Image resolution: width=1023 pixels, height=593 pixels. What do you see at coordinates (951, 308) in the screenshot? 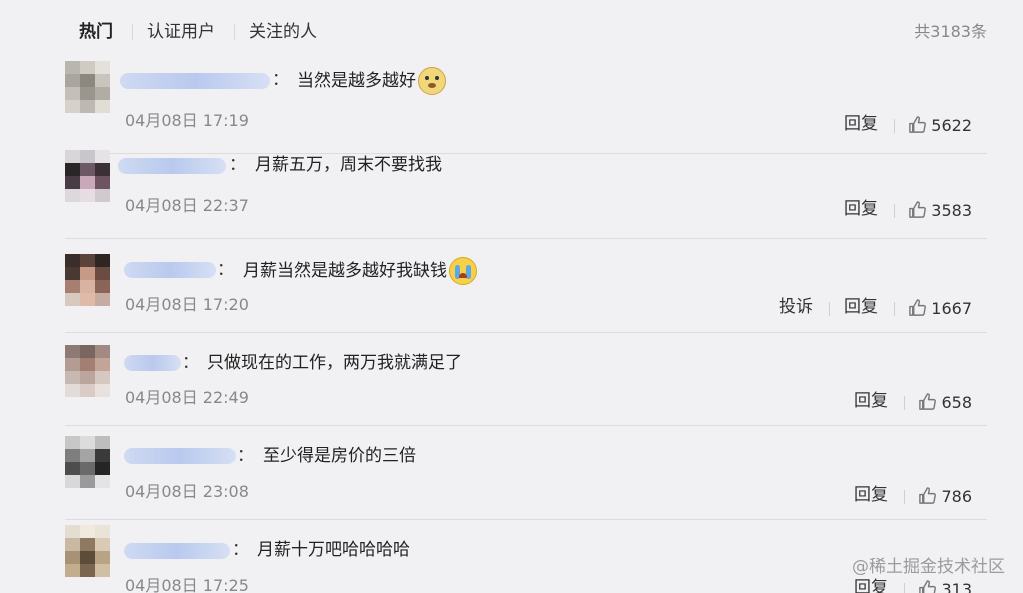
I see `like-count: 1667` at bounding box center [951, 308].